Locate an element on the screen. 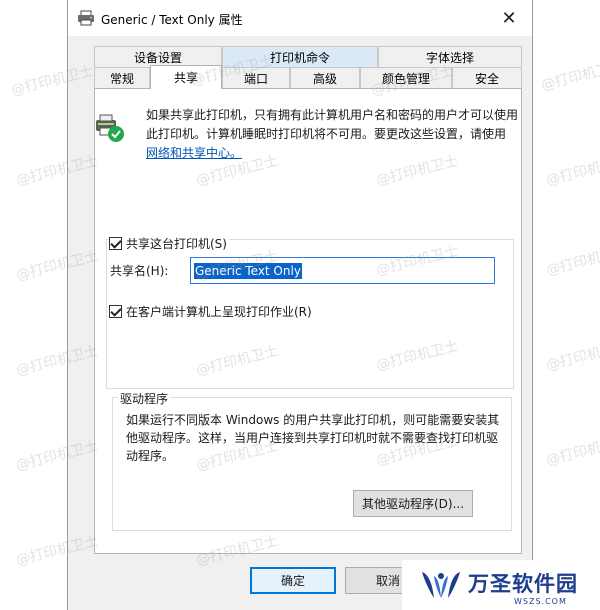  render-jobs-checkbox-row: 在客户端计算机上呈现打印作业(R) is located at coordinates (210, 311).